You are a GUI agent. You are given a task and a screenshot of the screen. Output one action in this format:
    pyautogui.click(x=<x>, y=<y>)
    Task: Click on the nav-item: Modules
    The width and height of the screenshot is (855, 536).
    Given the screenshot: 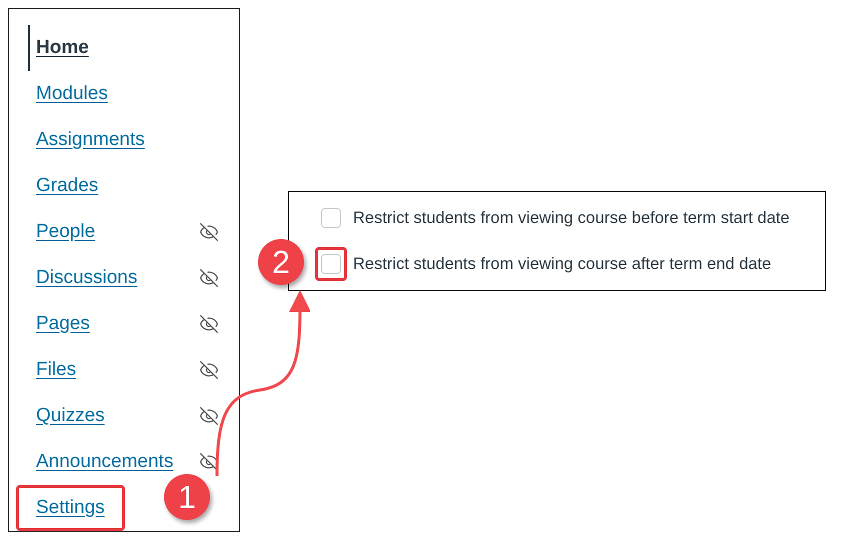 What is the action you would take?
    pyautogui.click(x=68, y=94)
    